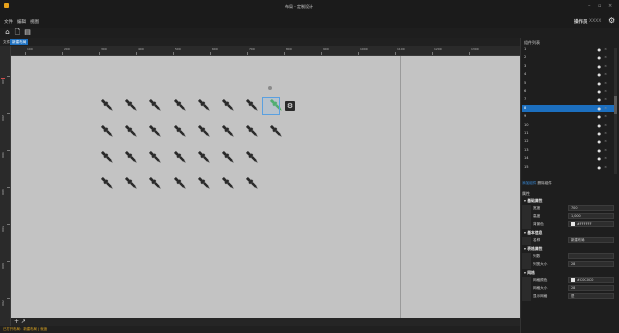  I want to click on rotate-handle, so click(270, 88).